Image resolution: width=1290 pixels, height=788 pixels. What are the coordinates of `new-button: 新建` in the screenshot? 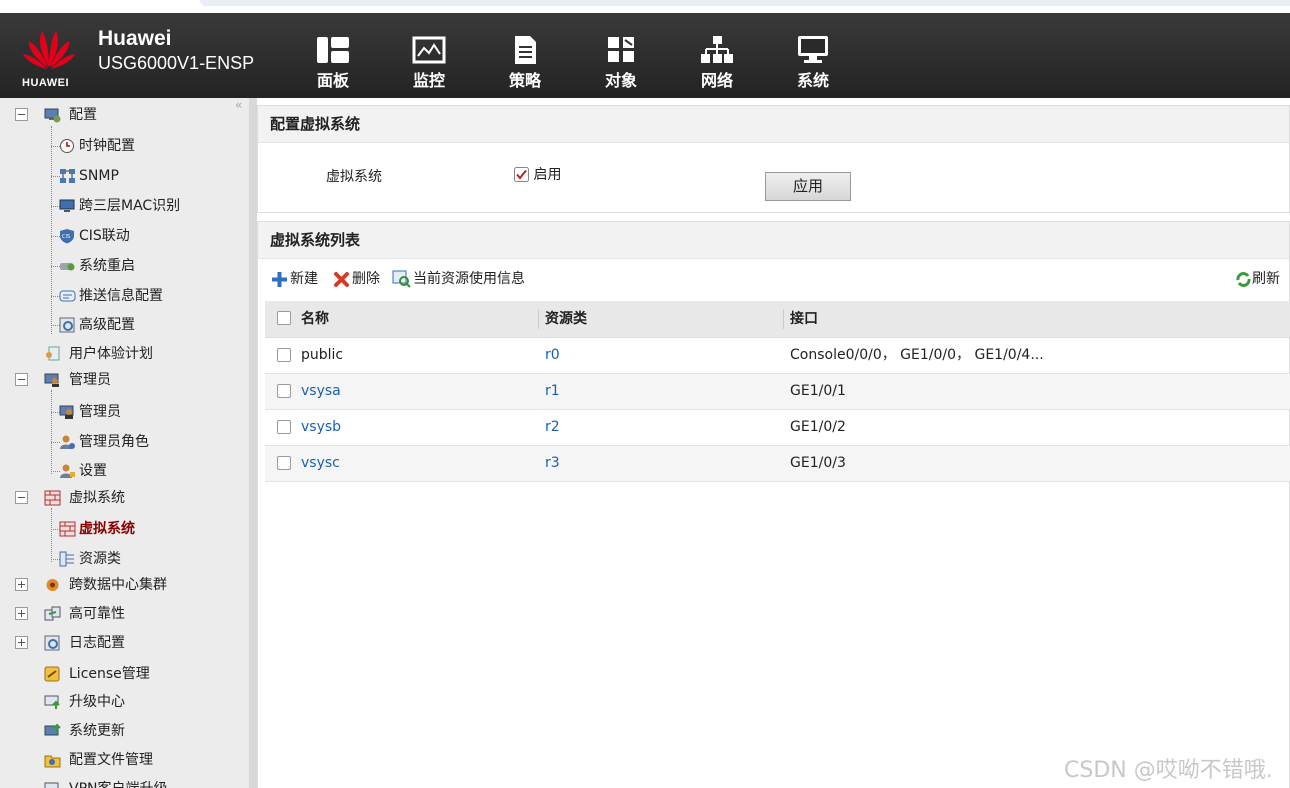 It's located at (294, 279).